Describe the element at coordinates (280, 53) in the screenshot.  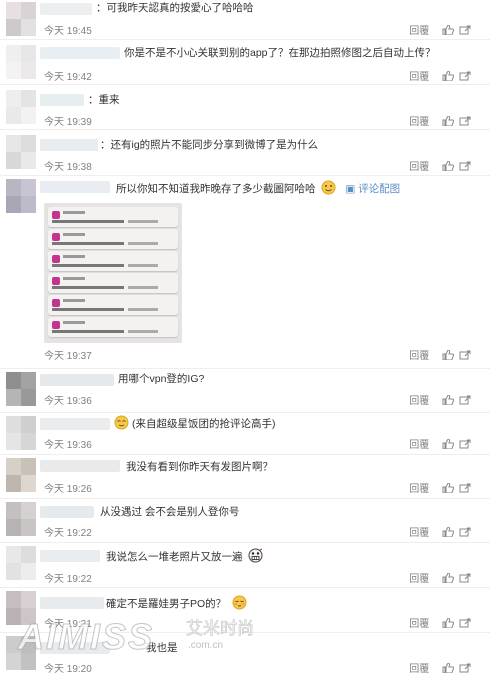
I see `comment-text: 你是不是不小心关联到别的app了？在那边拍照修图之后自动上传？` at that location.